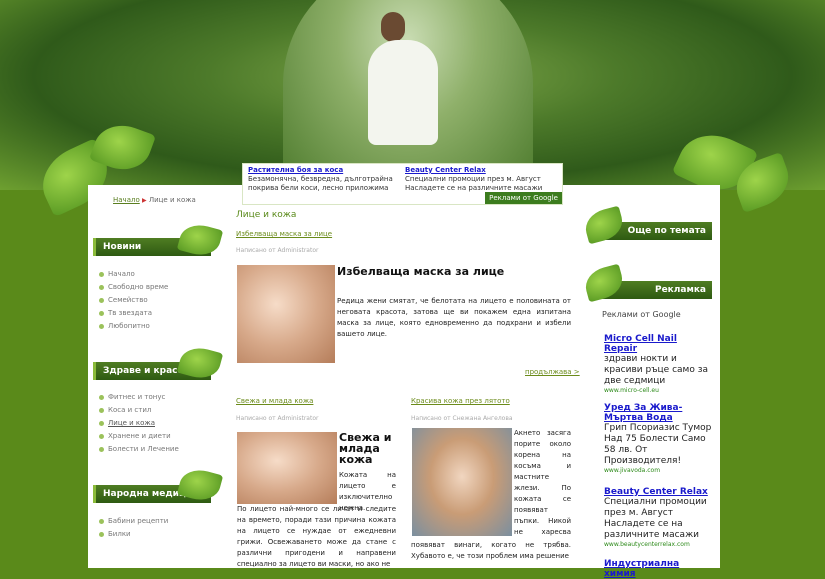 The image size is (825, 579). What do you see at coordinates (172, 200) in the screenshot?
I see `breadcrumb-current: Лице и кожа` at bounding box center [172, 200].